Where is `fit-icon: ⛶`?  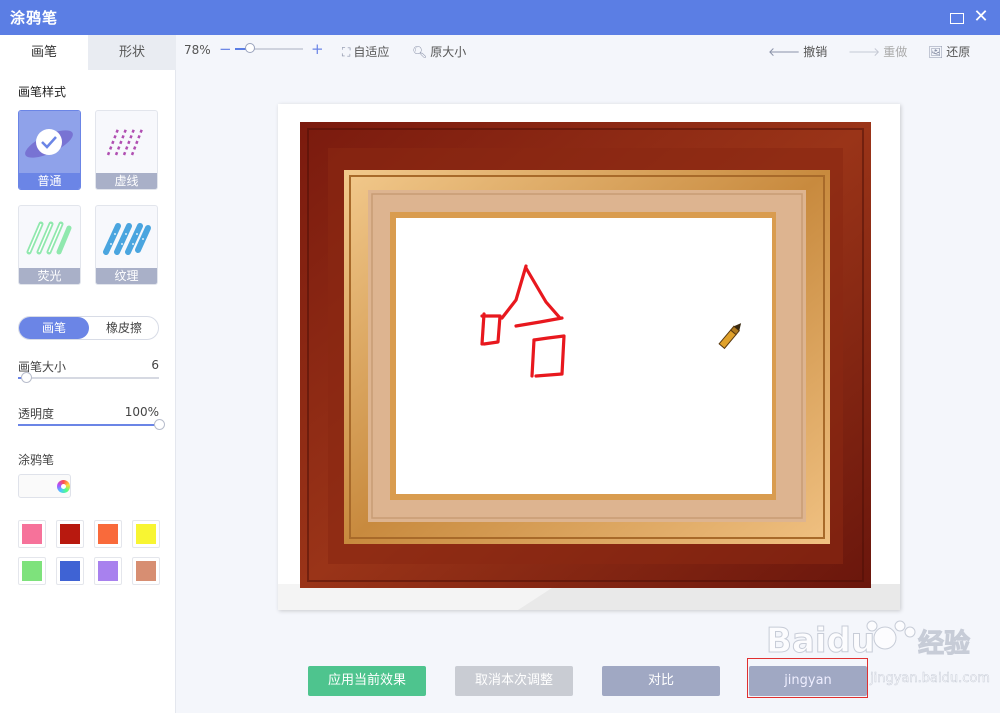
fit-icon: ⛶ is located at coordinates (346, 52).